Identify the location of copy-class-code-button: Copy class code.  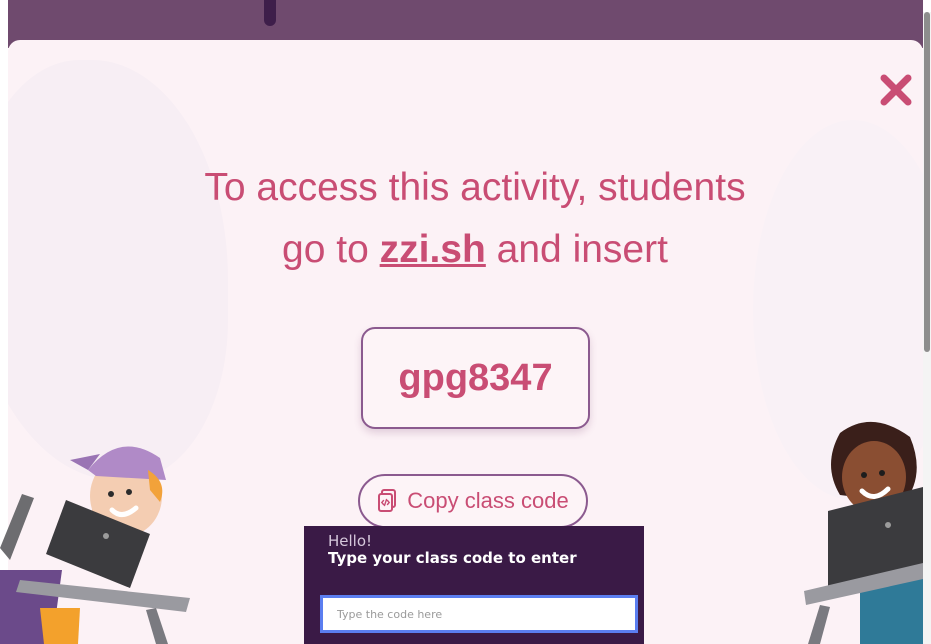
(473, 501).